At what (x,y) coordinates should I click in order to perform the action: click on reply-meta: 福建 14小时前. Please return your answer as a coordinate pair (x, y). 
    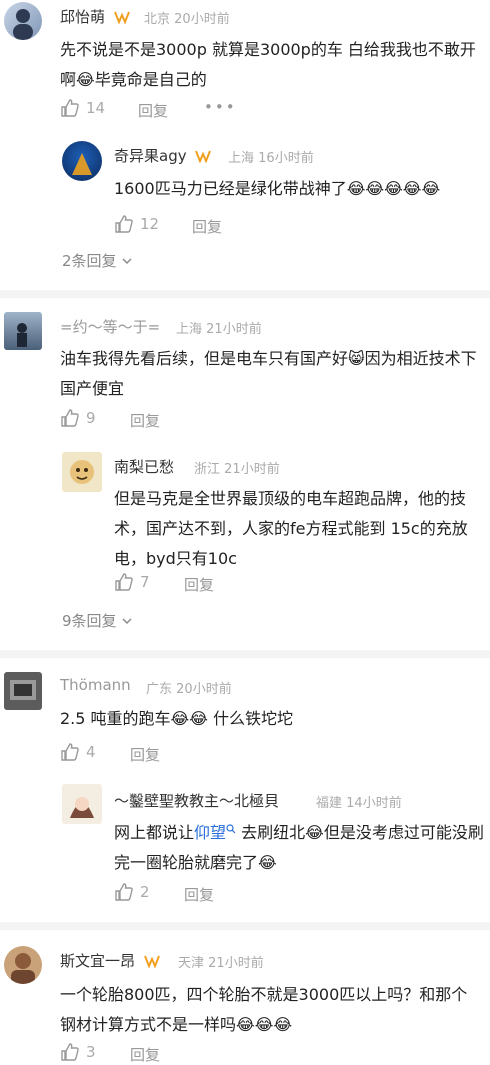
    Looking at the image, I should click on (359, 801).